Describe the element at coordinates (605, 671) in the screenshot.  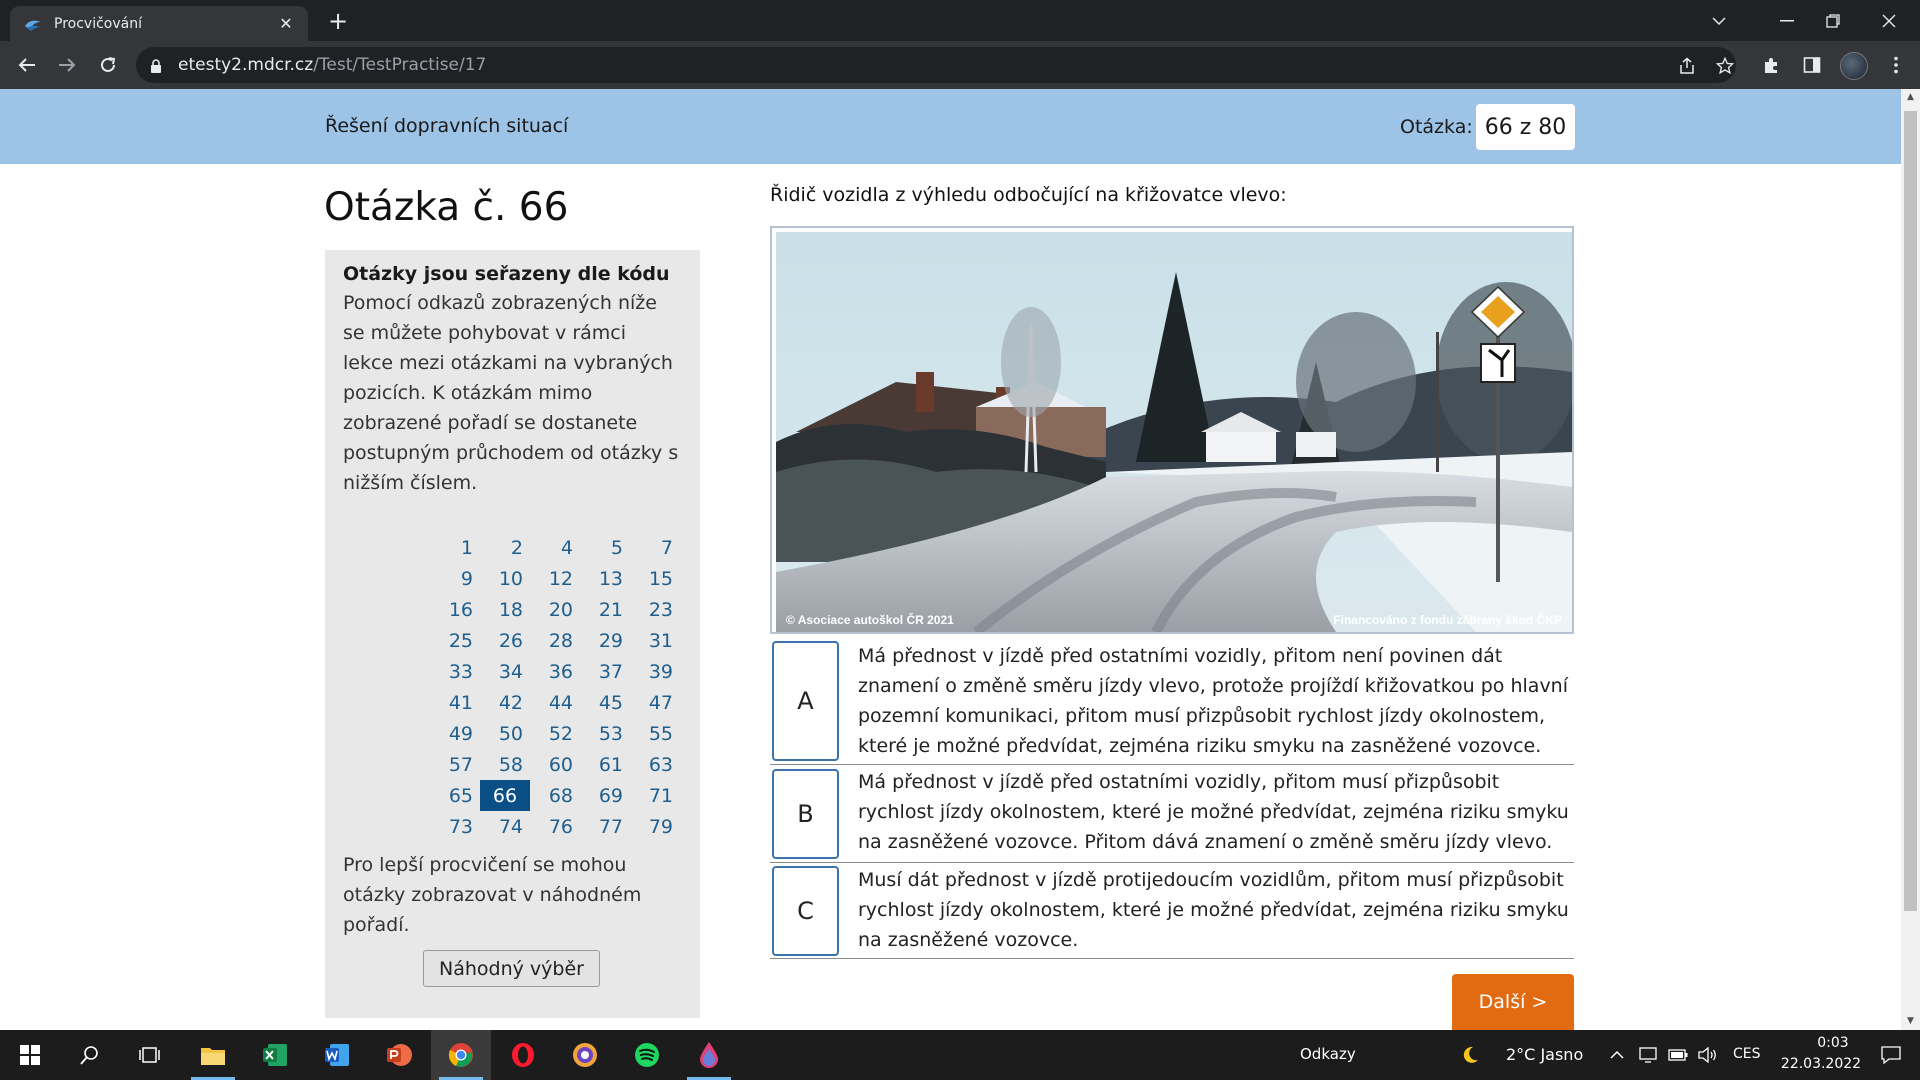
I see `question-link-37: 37` at that location.